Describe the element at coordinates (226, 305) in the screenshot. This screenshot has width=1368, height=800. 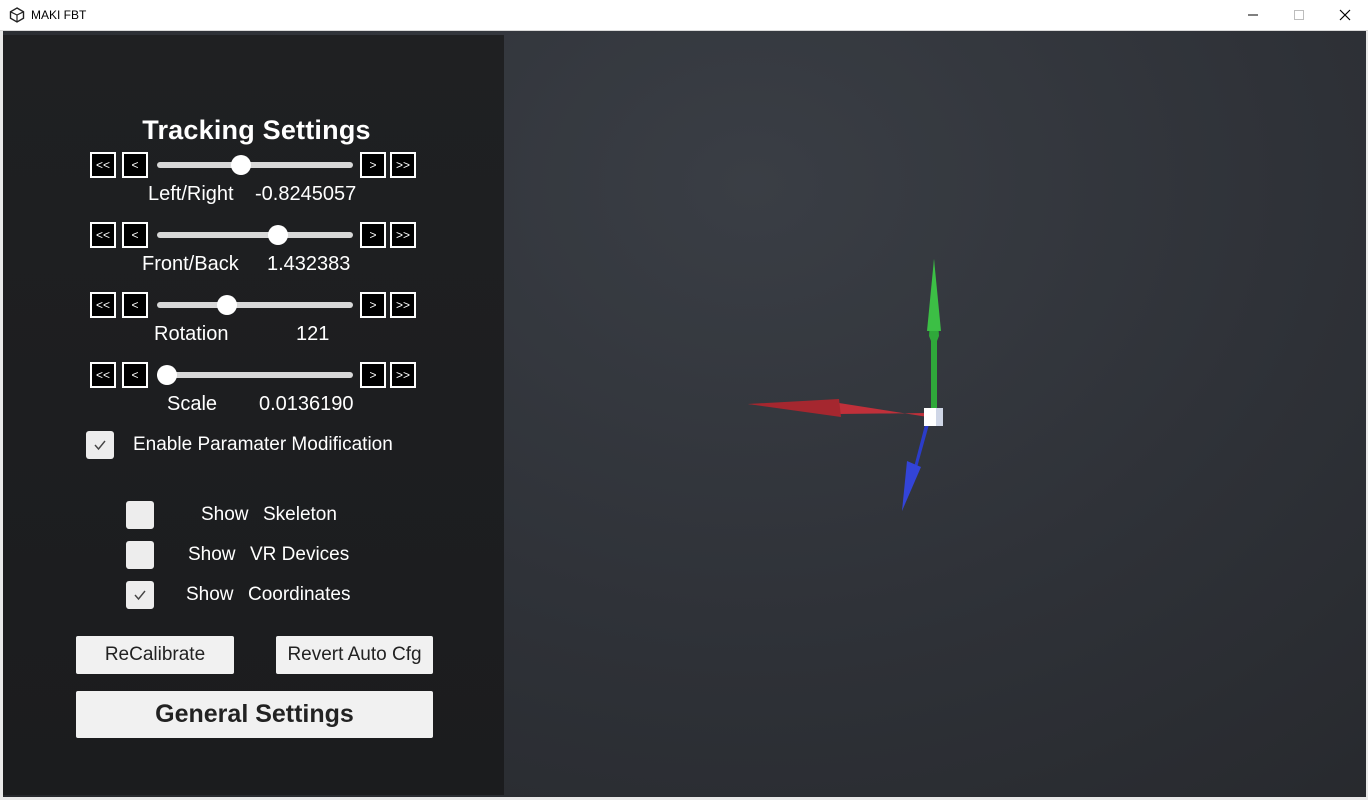
I see `rotation-slider-handle` at that location.